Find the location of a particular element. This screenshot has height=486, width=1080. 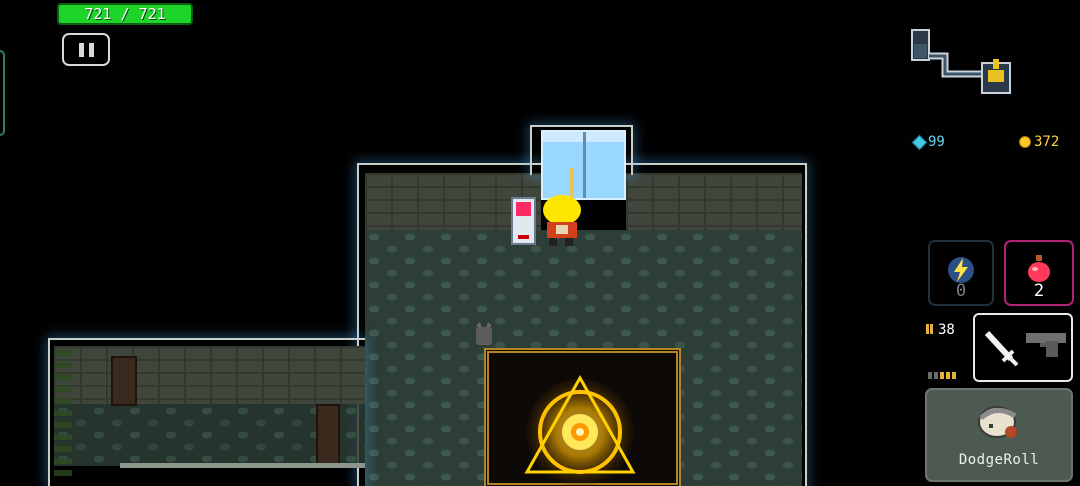

potion-slot: 2 is located at coordinates (1039, 273).